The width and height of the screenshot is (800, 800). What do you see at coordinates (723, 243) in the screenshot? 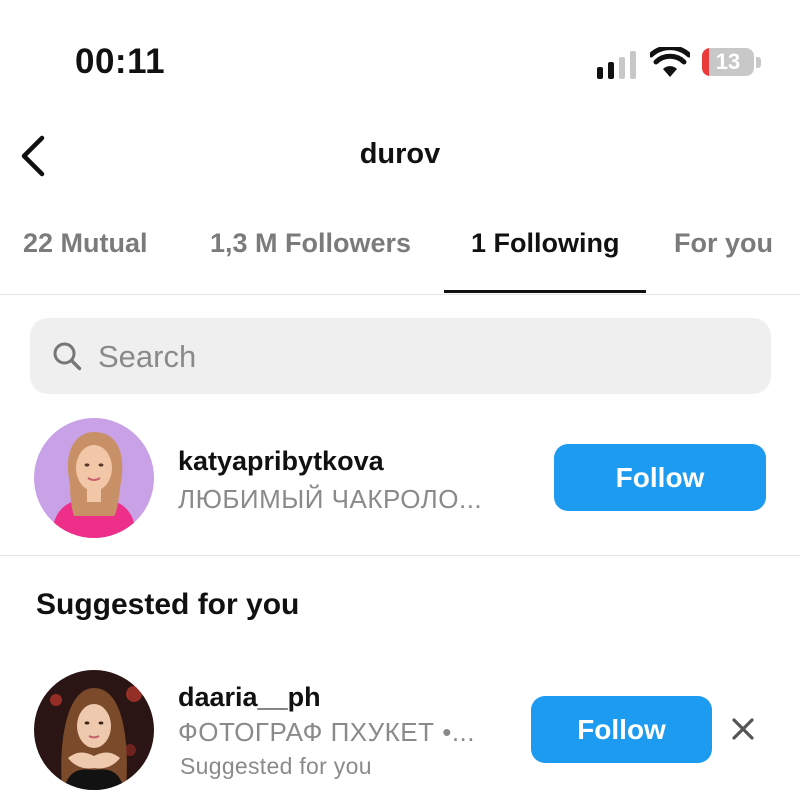
I see `tab-for-you: For you` at bounding box center [723, 243].